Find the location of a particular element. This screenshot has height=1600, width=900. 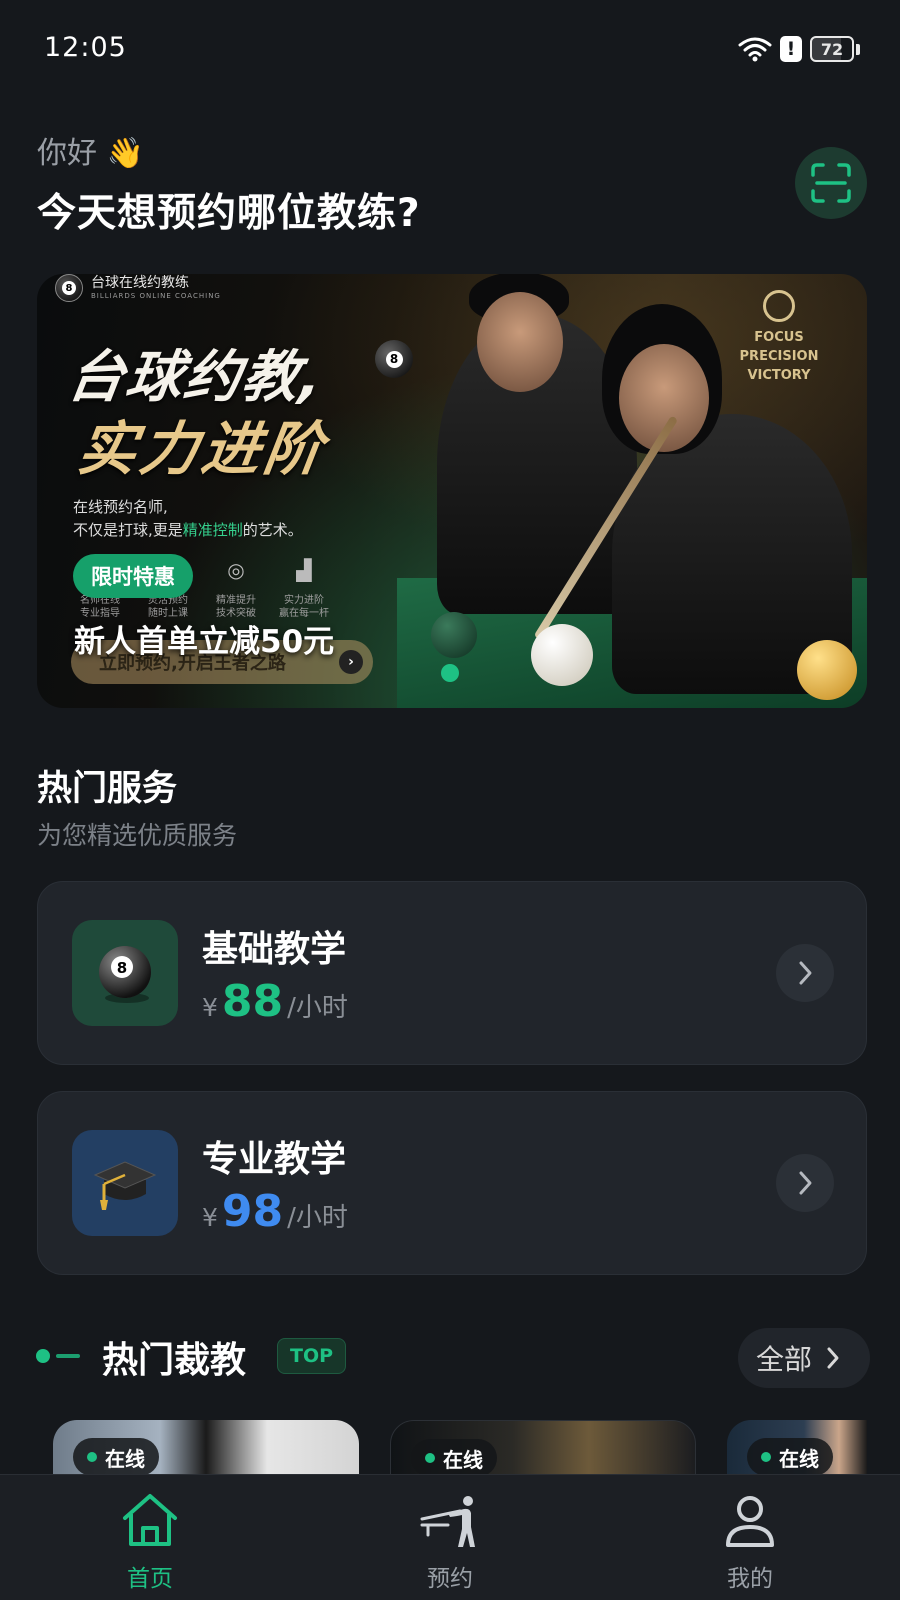

status-time: 12:05 is located at coordinates (85, 47).